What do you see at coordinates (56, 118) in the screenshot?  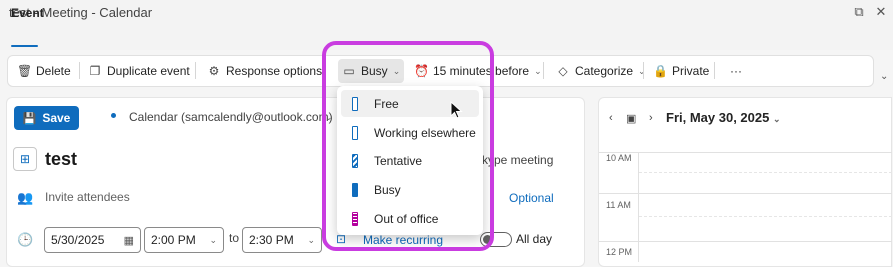 I see `save-label: Save` at bounding box center [56, 118].